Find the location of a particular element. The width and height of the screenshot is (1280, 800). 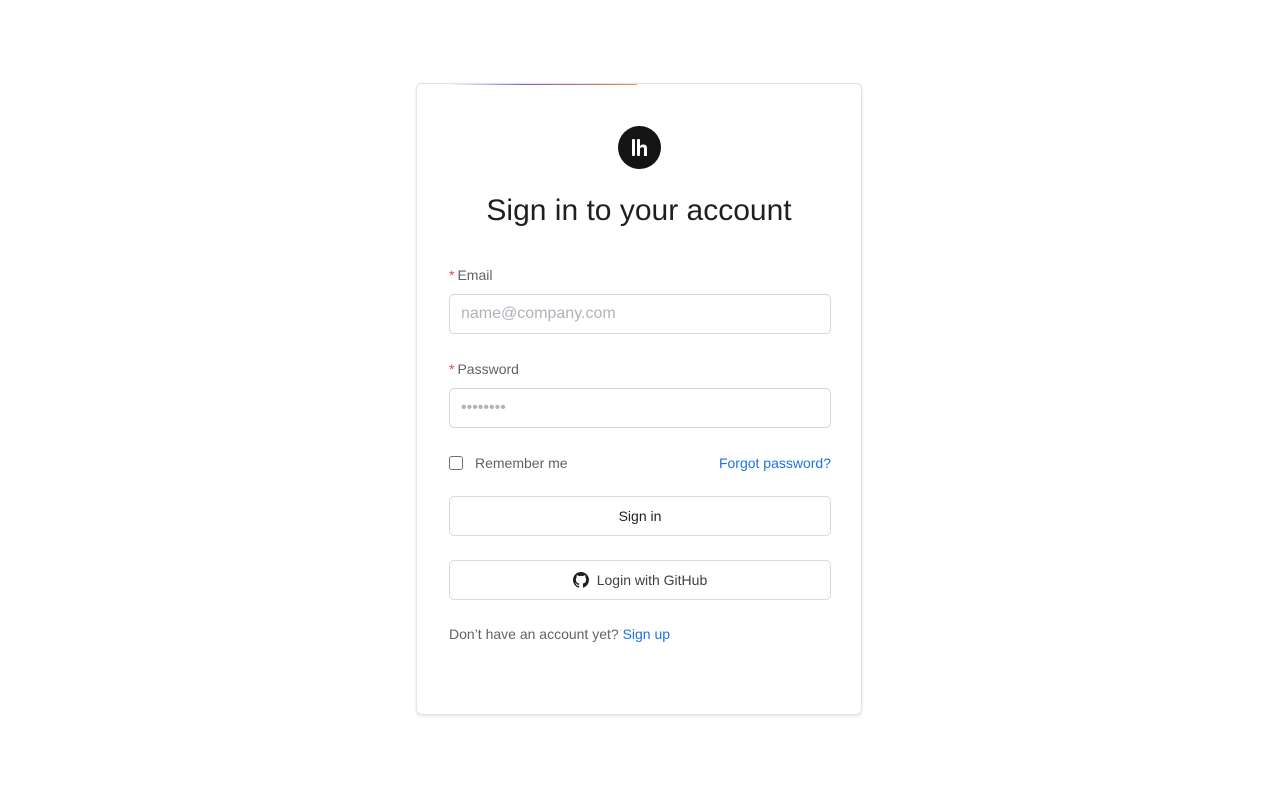

signup-prompt: Don’t have an account yet? Sign up is located at coordinates (559, 634).